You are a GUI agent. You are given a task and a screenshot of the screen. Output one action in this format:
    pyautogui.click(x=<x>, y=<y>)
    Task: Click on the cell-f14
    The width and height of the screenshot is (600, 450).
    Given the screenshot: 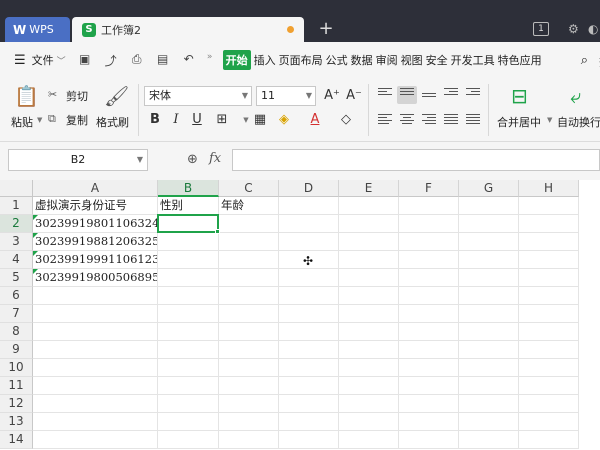 What is the action you would take?
    pyautogui.click(x=429, y=440)
    